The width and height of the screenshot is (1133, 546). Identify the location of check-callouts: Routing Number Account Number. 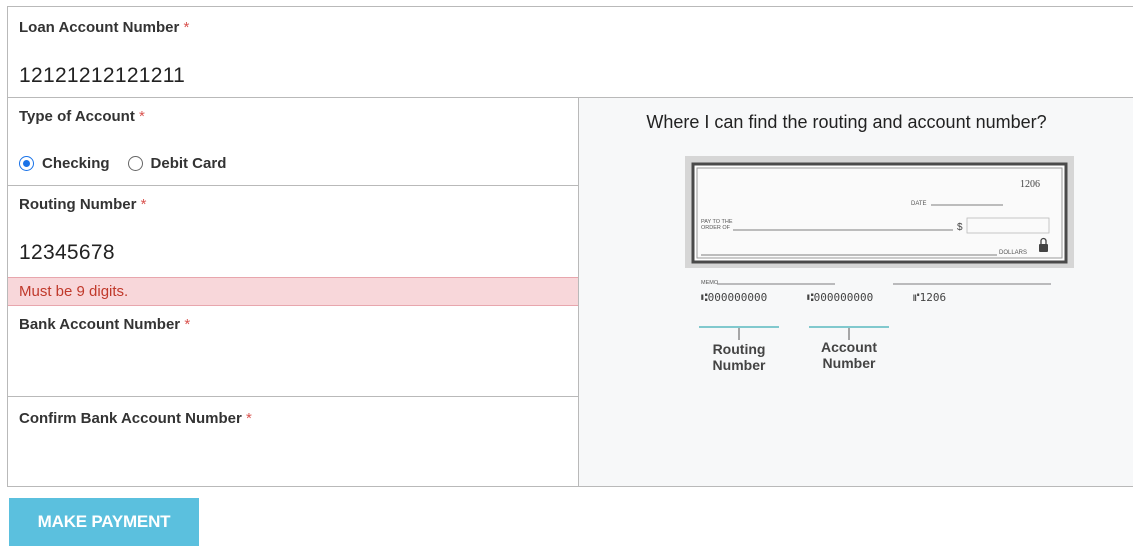
(795, 350).